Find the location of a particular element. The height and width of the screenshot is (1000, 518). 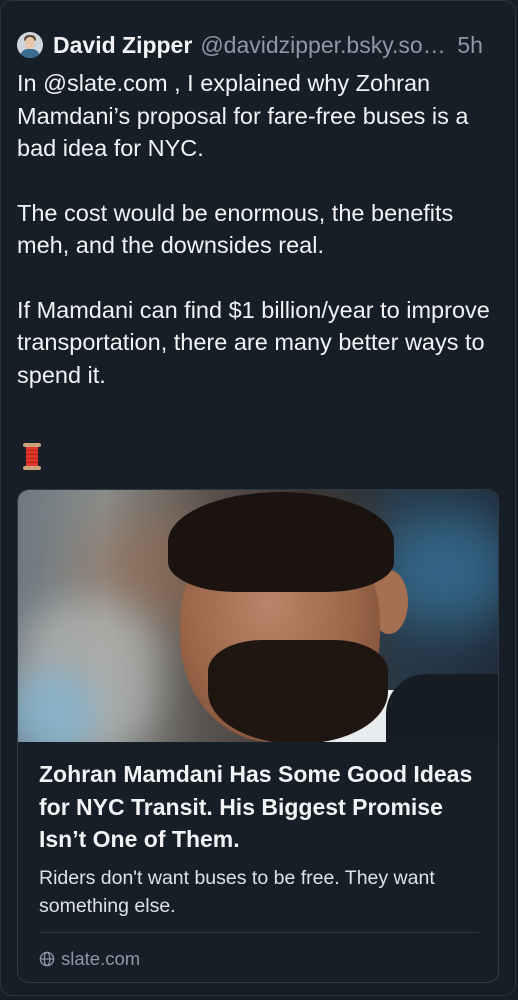

post-timestamp: 5h is located at coordinates (470, 45).